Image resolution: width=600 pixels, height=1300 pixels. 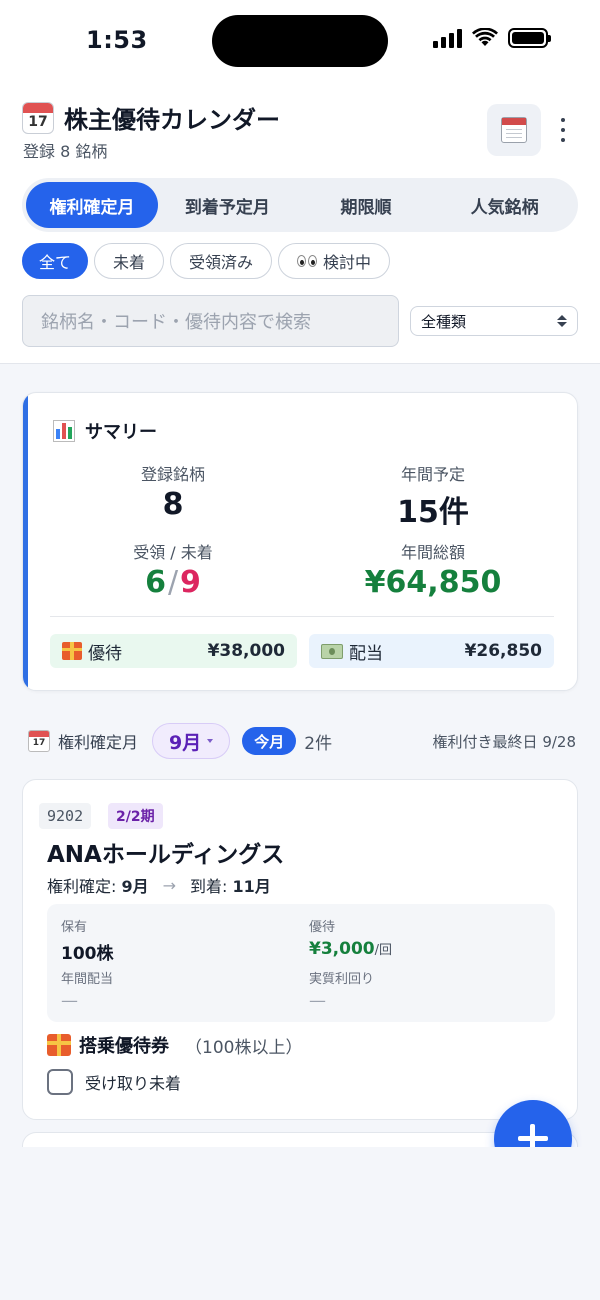 What do you see at coordinates (210, 741) in the screenshot?
I see `chevron-down-icon` at bounding box center [210, 741].